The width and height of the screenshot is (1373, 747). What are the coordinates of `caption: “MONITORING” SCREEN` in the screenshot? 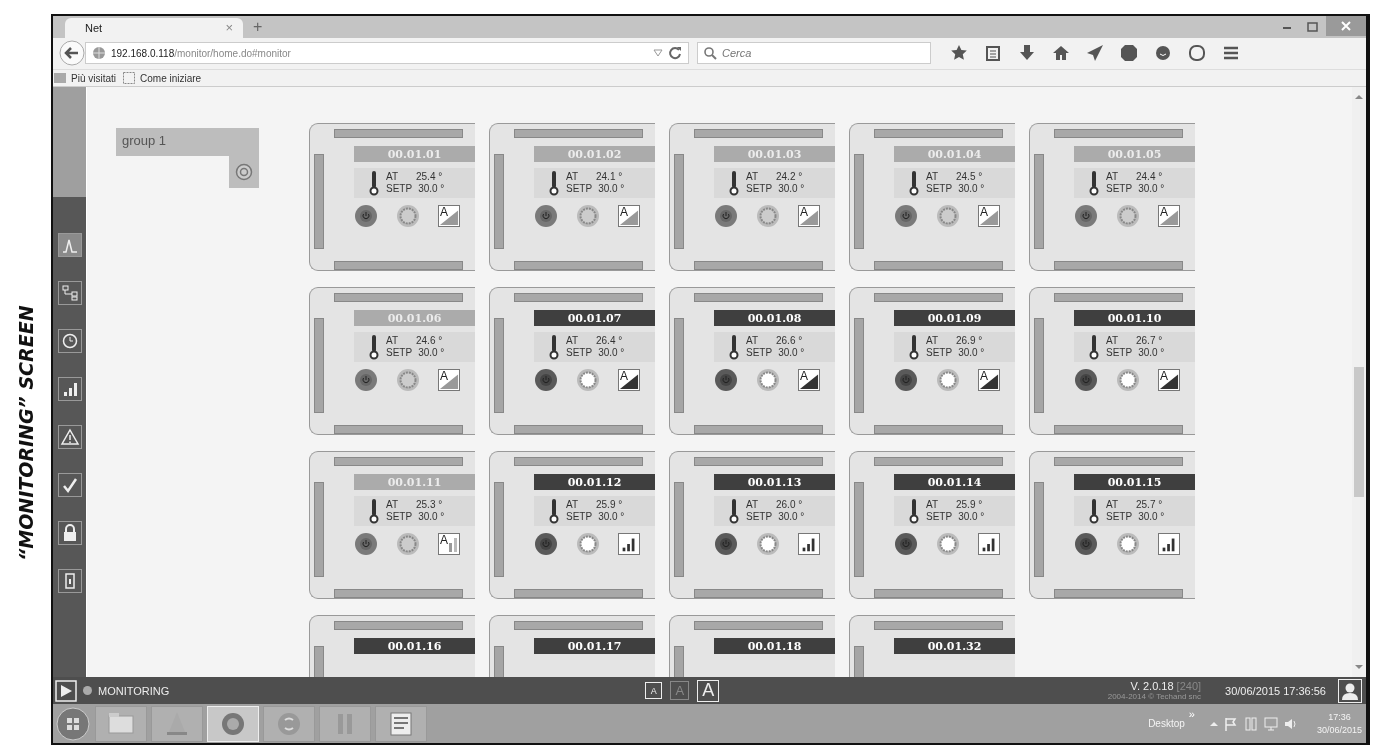 It's located at (25, 434).